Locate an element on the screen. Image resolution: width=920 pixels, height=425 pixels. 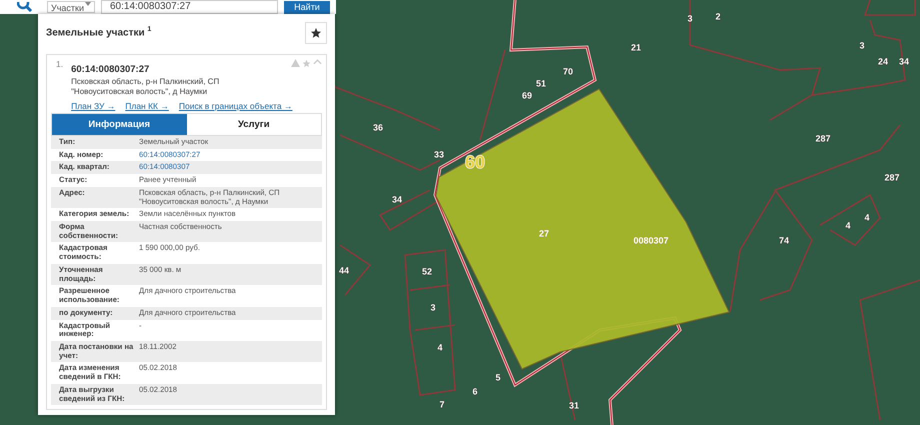
cadastral-number: 60:14:0080307:27 is located at coordinates (110, 69).